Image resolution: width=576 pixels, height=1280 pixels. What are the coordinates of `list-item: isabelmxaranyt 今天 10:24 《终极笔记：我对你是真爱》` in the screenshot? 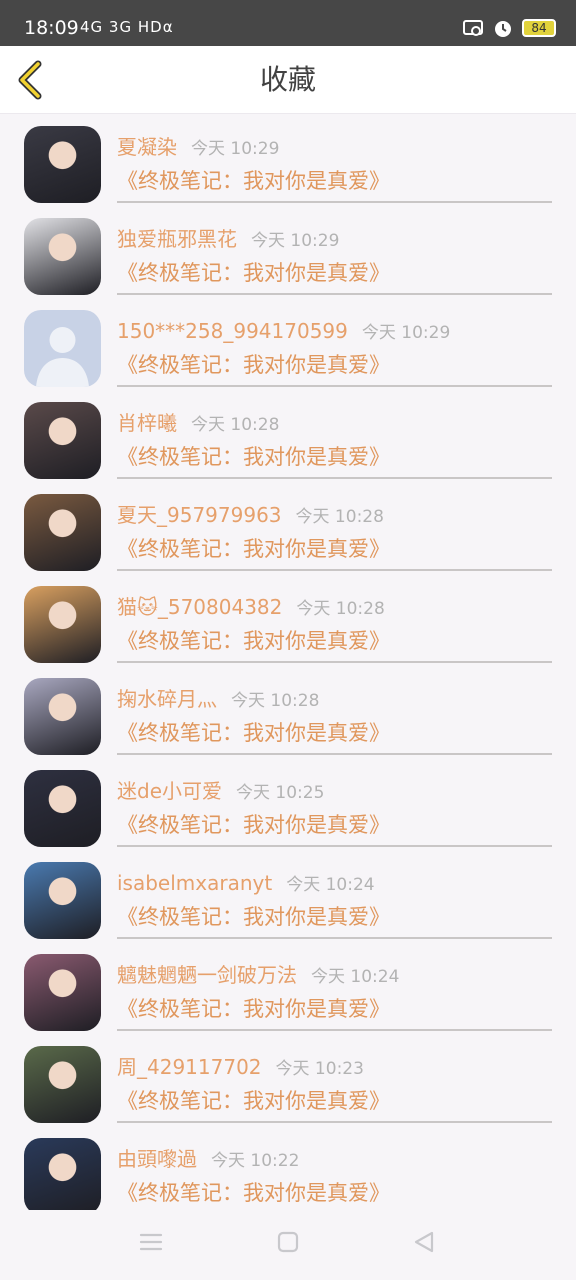 It's located at (288, 896).